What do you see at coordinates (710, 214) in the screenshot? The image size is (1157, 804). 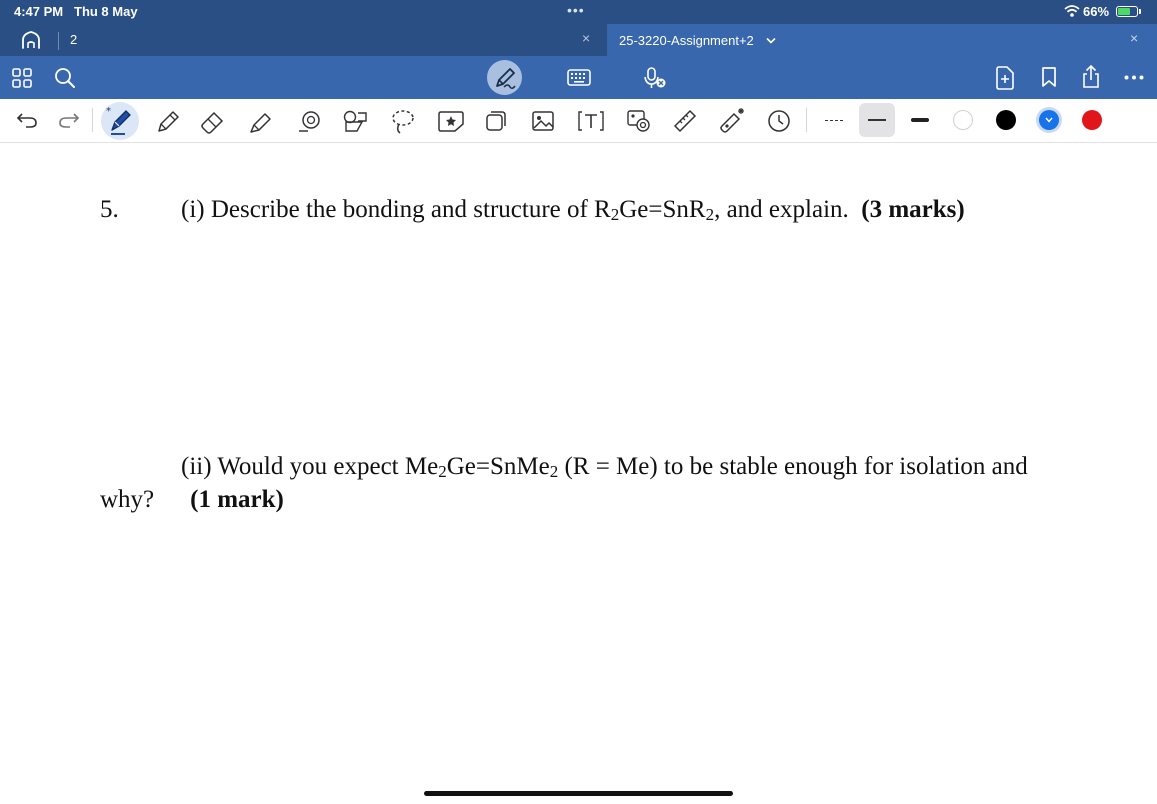 I see `part1-subscript-2: 2` at bounding box center [710, 214].